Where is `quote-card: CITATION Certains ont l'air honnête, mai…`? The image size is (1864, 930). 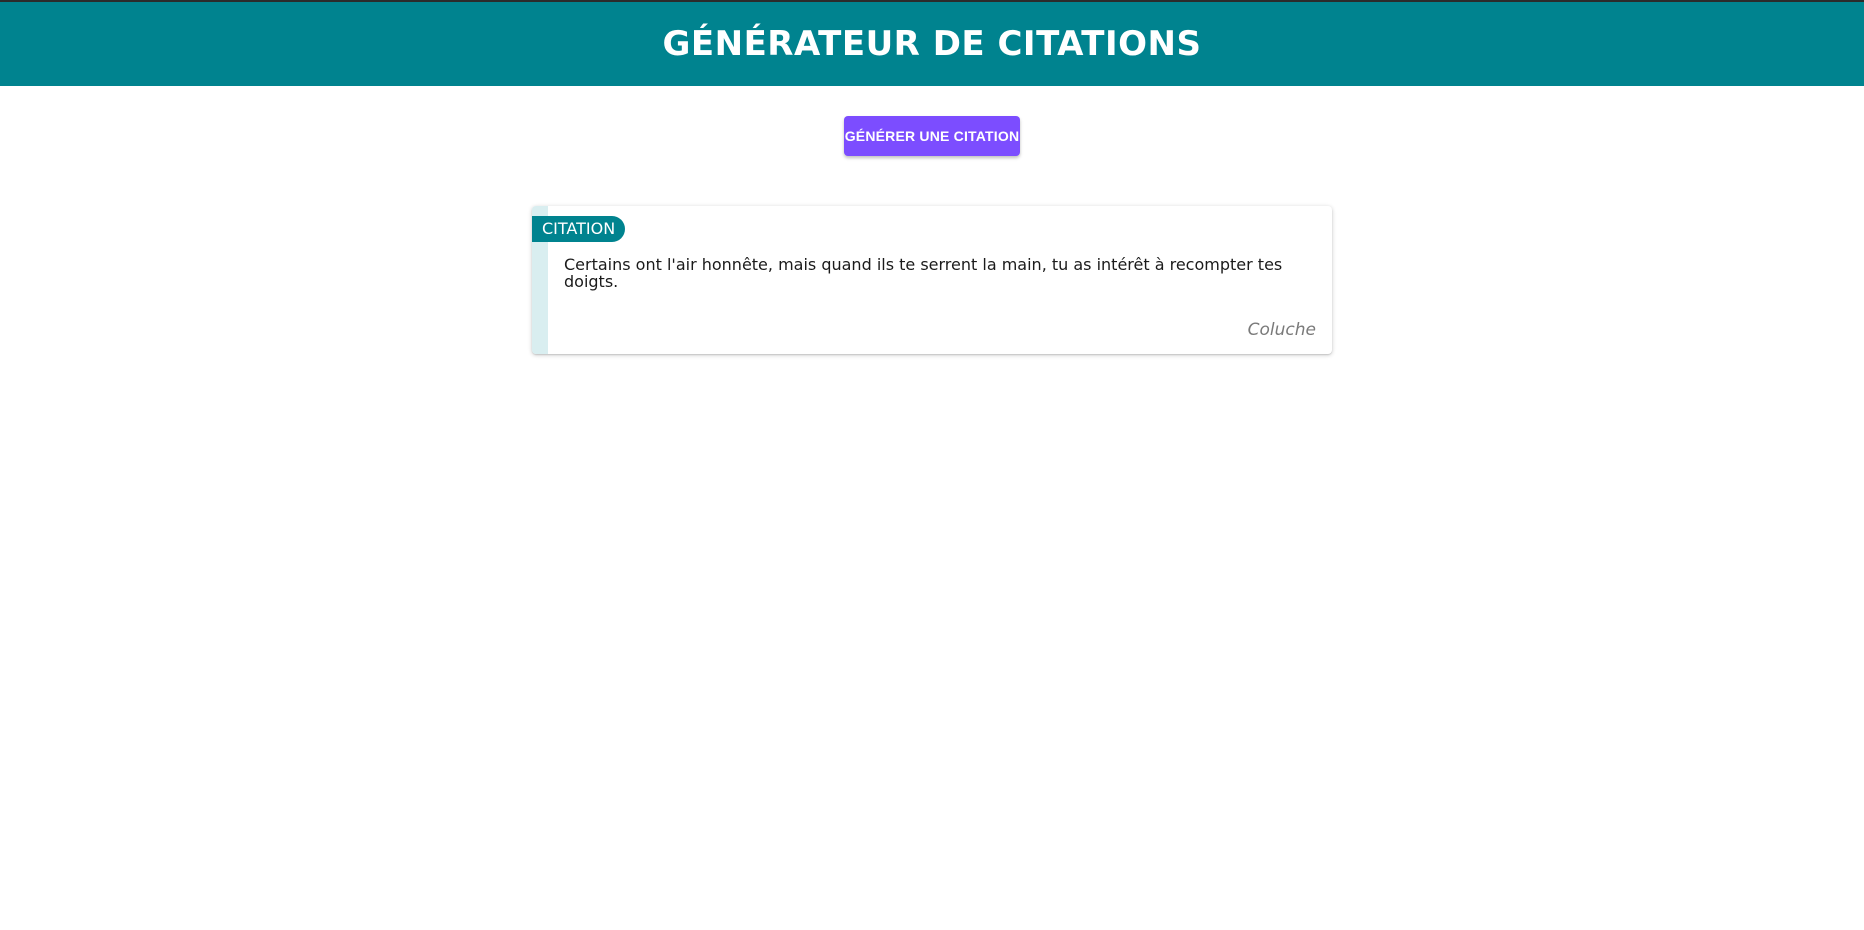 quote-card: CITATION Certains ont l'air honnête, mai… is located at coordinates (932, 280).